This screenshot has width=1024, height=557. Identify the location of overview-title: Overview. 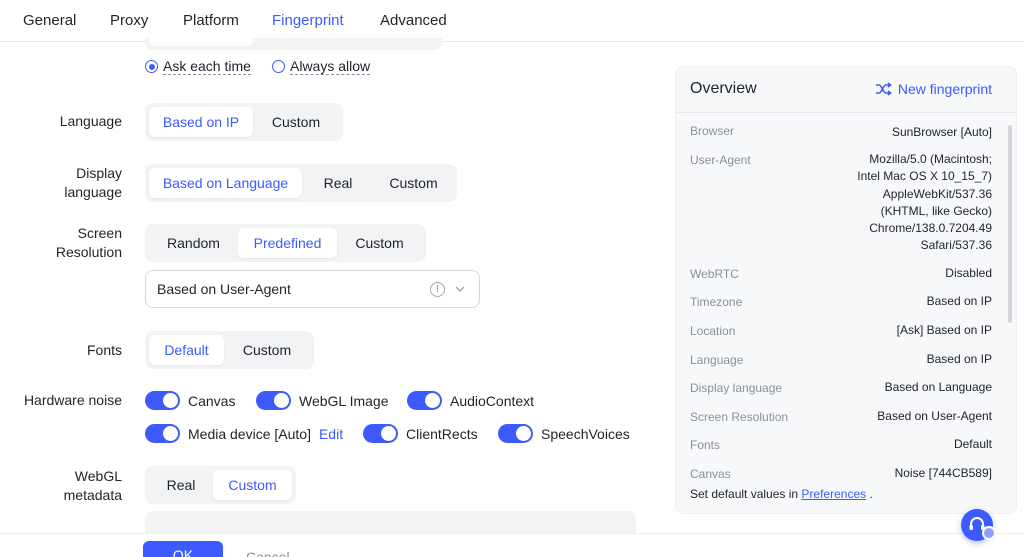
(723, 88).